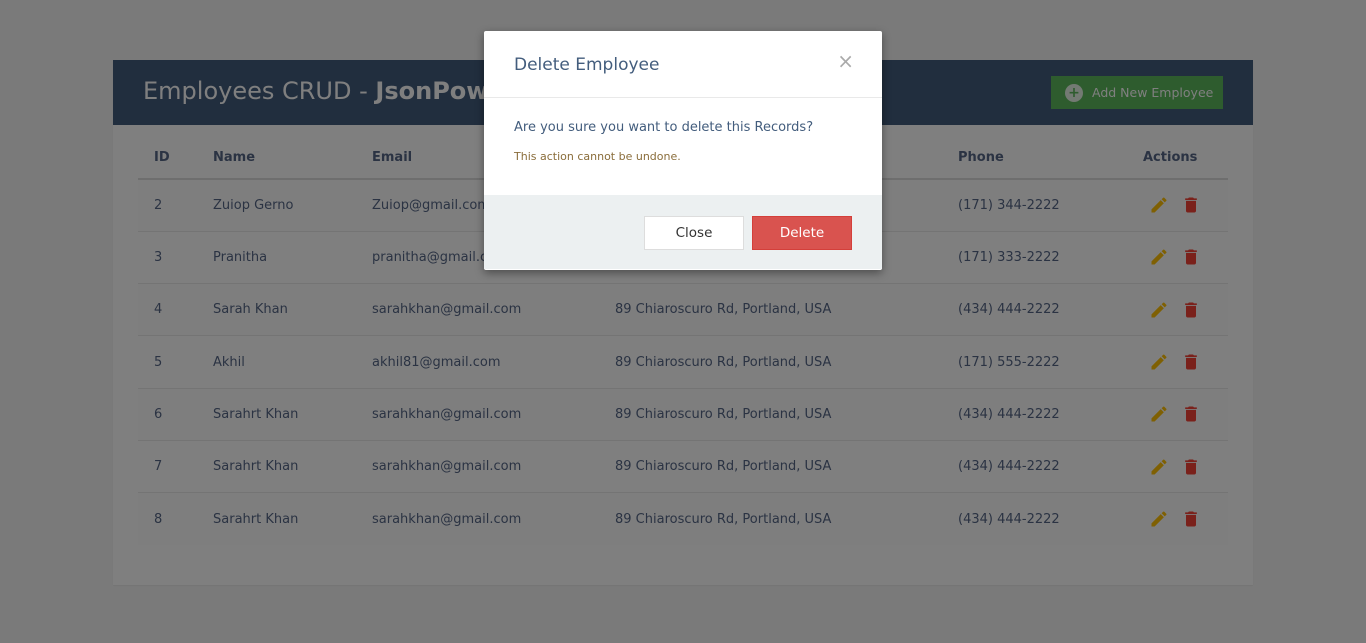  What do you see at coordinates (683, 64) in the screenshot?
I see `modal-header: Delete Employee ×` at bounding box center [683, 64].